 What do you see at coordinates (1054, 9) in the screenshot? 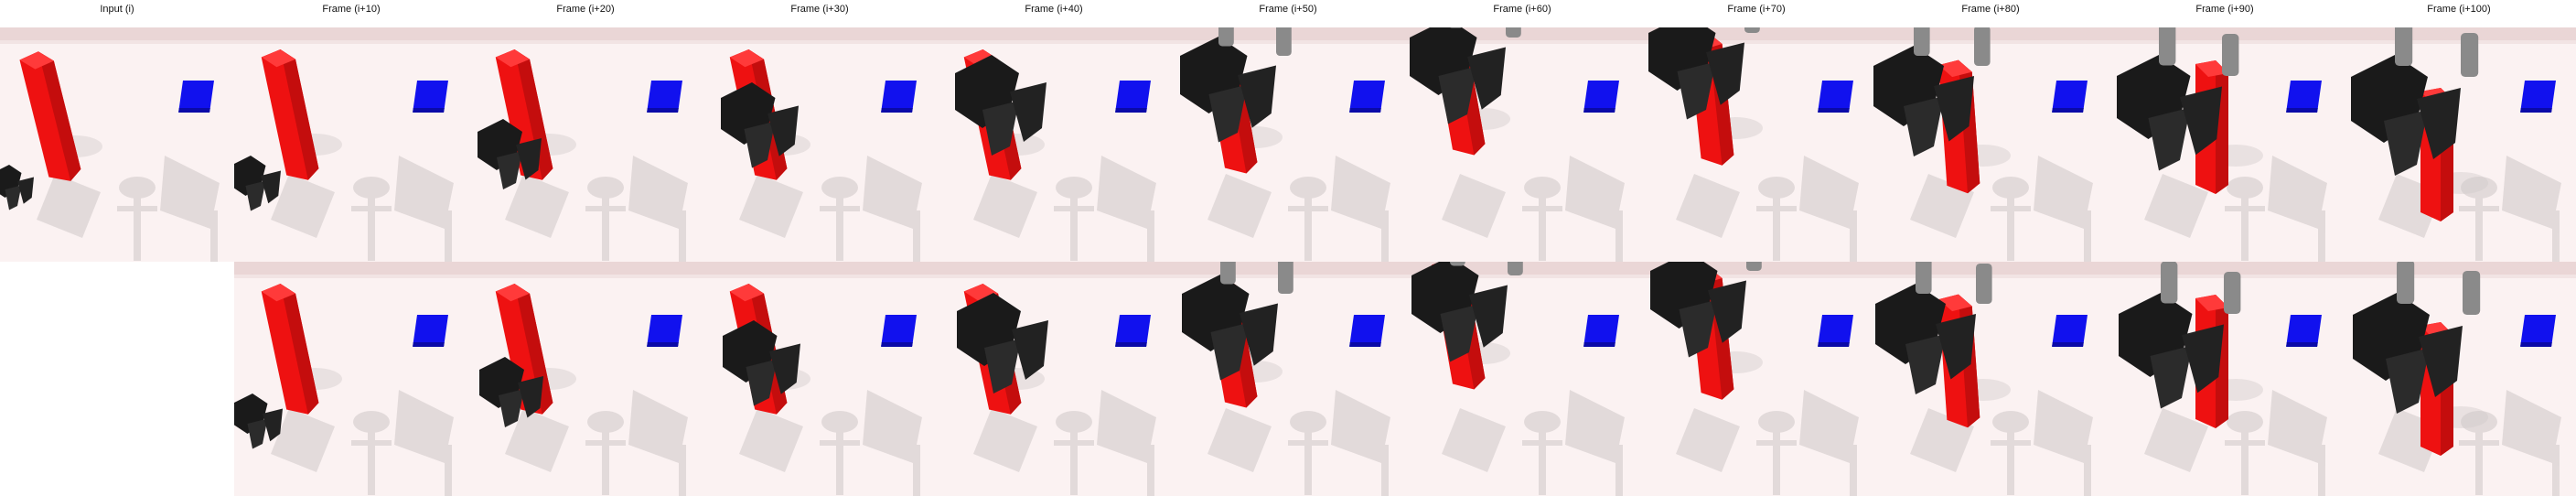
I see `column-title-frame-40: Frame (i+40)` at bounding box center [1054, 9].